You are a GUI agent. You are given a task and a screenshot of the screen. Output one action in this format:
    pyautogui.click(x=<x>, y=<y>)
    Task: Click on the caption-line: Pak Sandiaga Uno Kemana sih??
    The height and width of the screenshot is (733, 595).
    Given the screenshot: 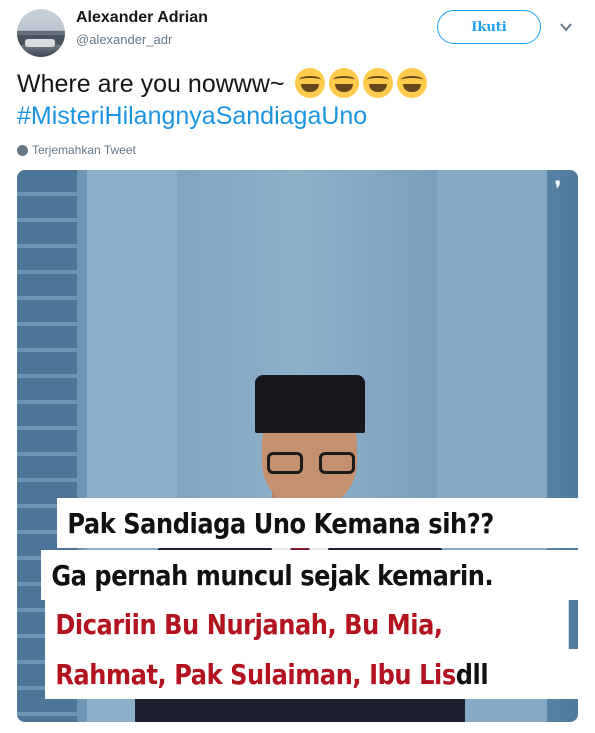 What is the action you would take?
    pyautogui.click(x=317, y=523)
    